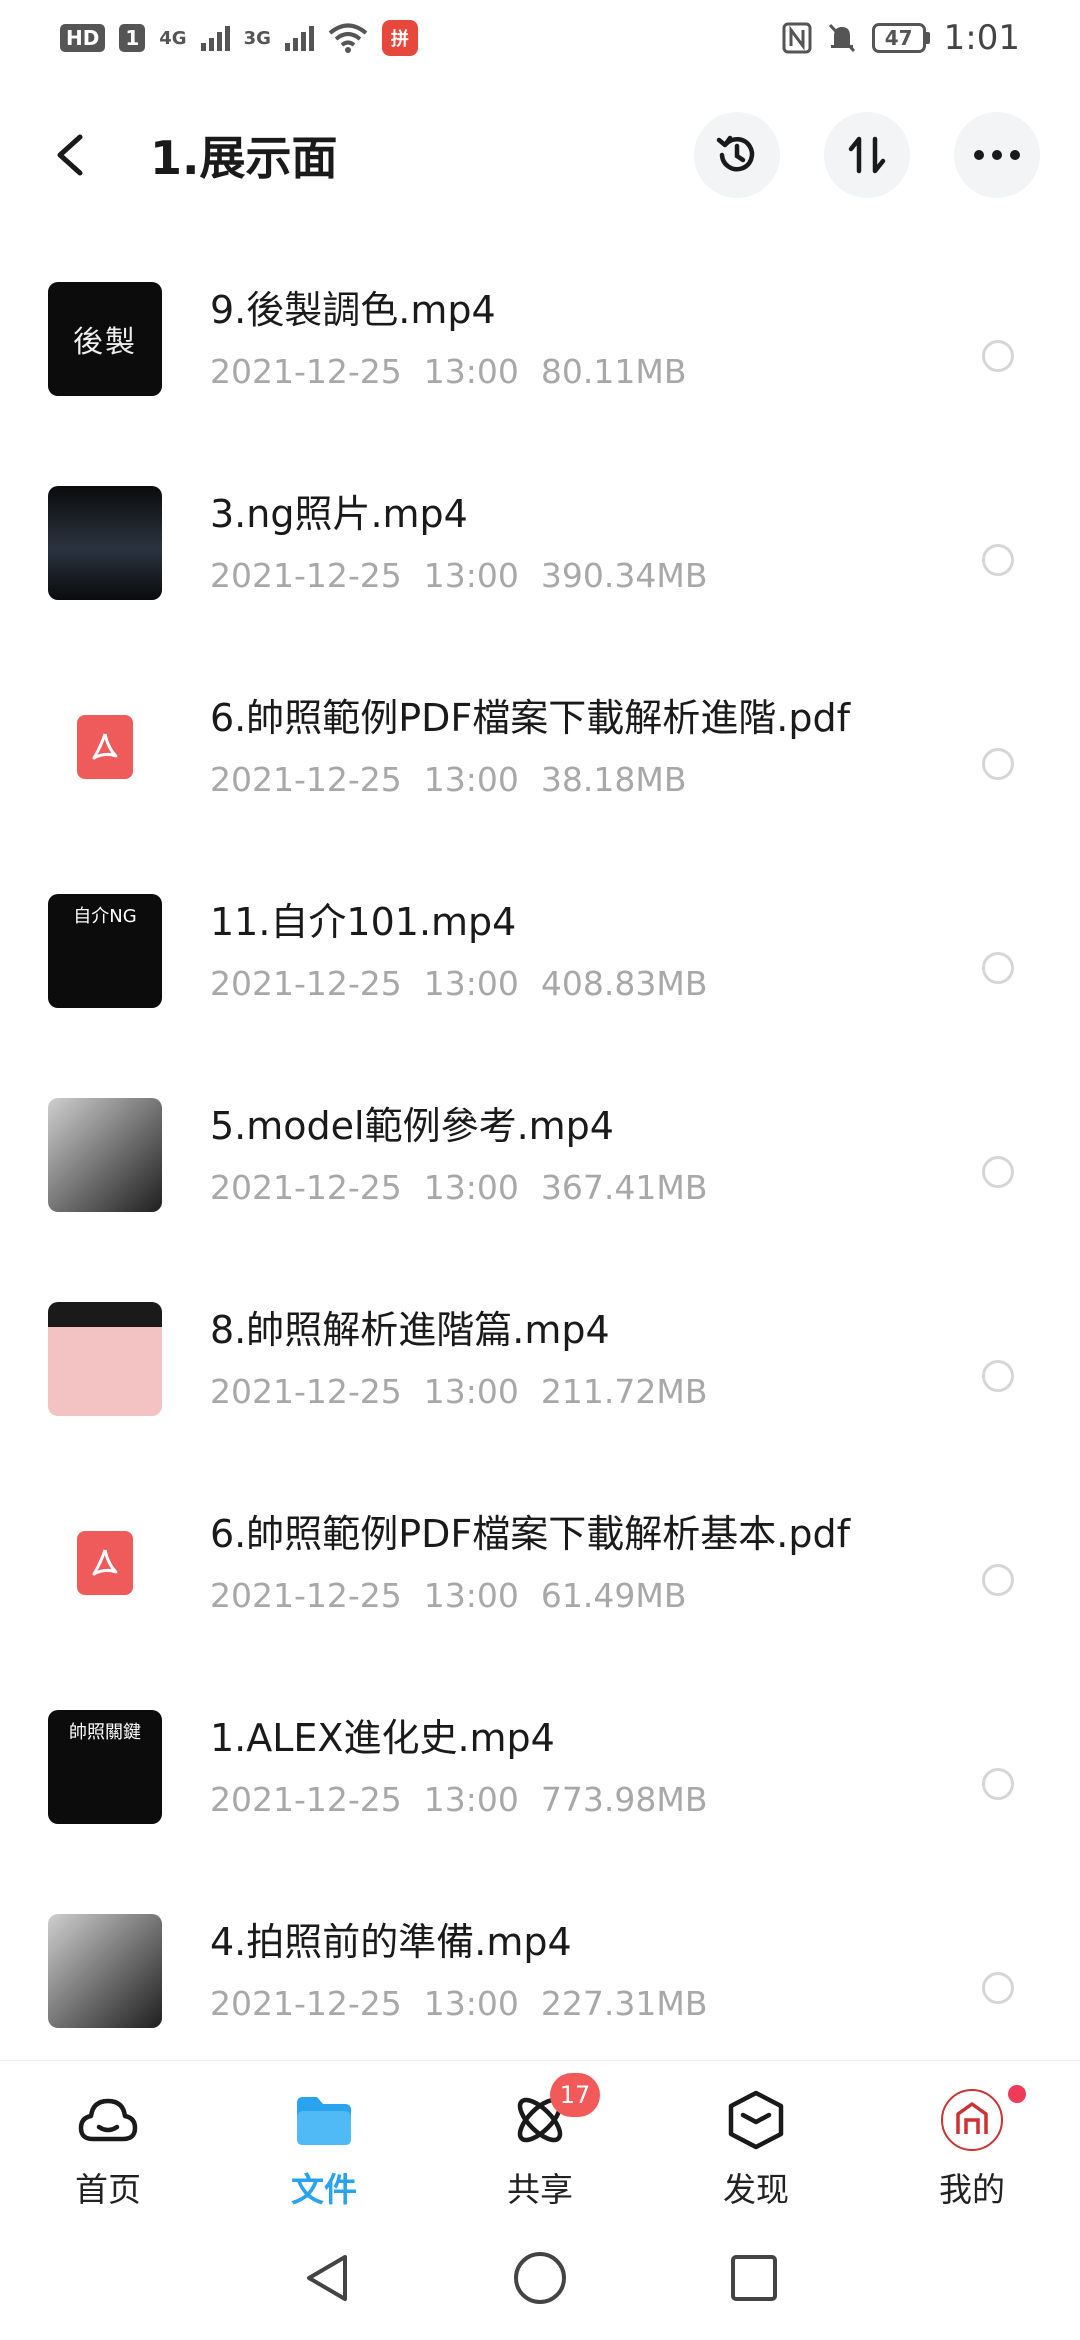  I want to click on home-circle-icon, so click(540, 2278).